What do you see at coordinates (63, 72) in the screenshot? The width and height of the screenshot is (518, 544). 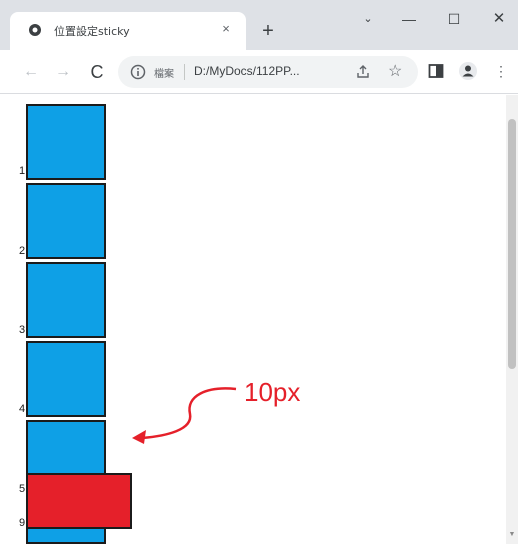 I see `forward-button: →` at bounding box center [63, 72].